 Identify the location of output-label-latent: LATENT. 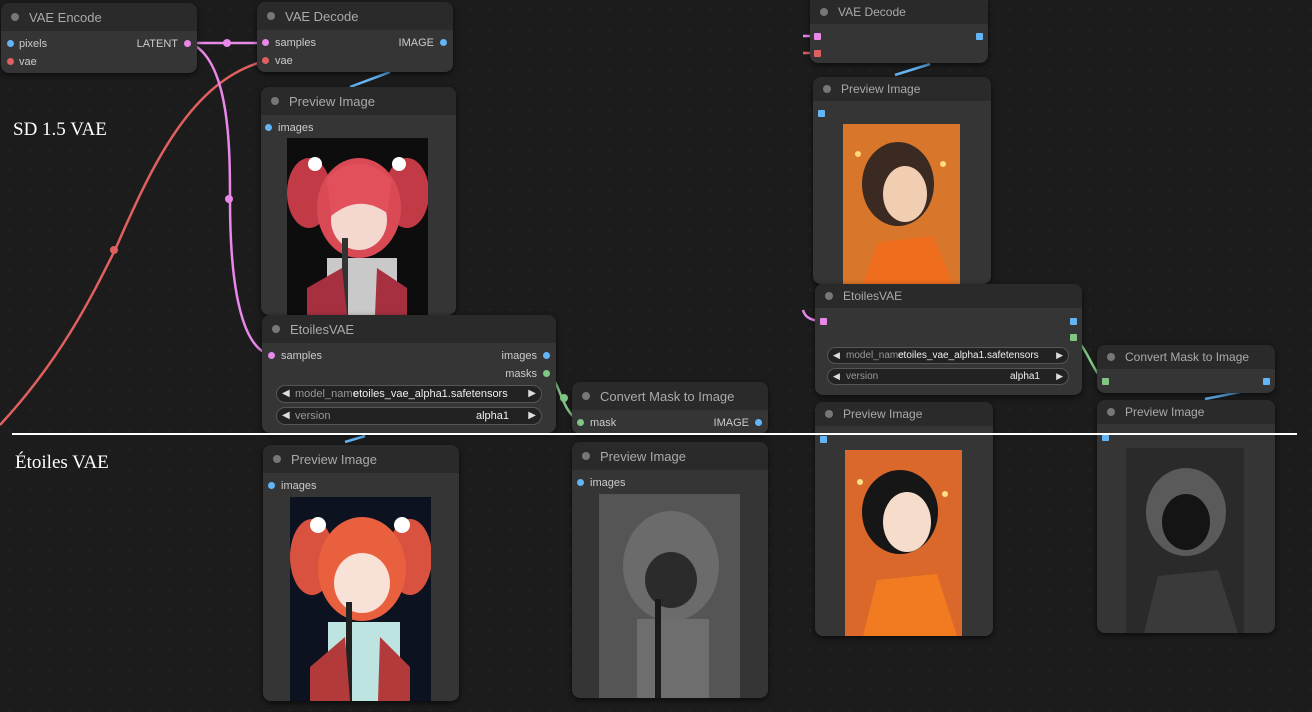
(157, 44).